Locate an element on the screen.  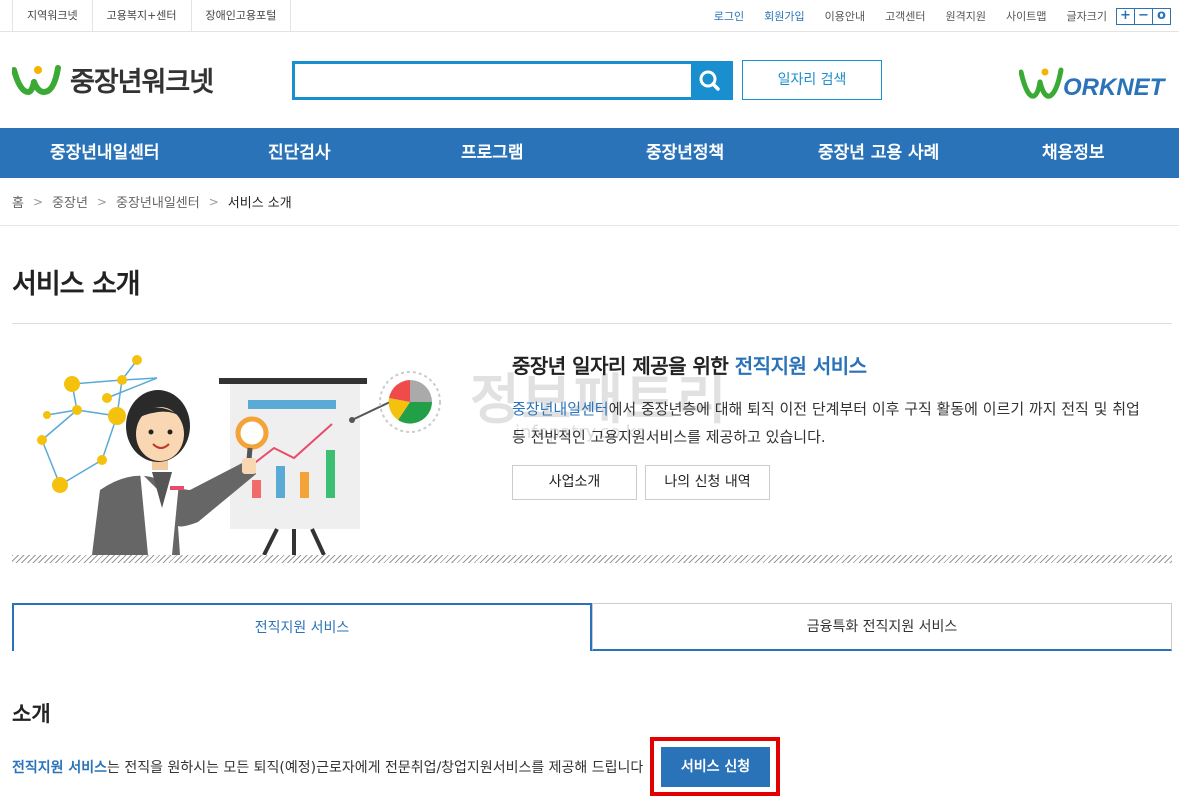
link-disabled-employment-portal: 장애인고용포털 is located at coordinates (242, 16).